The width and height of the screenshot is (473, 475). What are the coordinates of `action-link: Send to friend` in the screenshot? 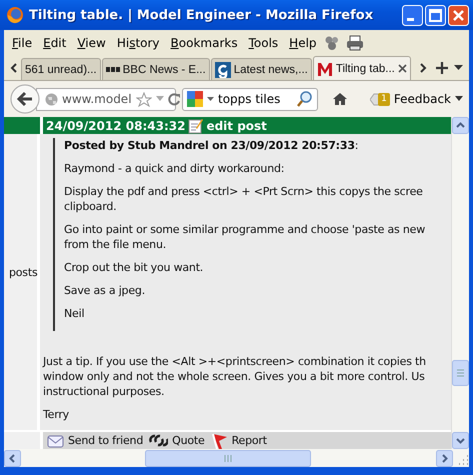 It's located at (106, 441).